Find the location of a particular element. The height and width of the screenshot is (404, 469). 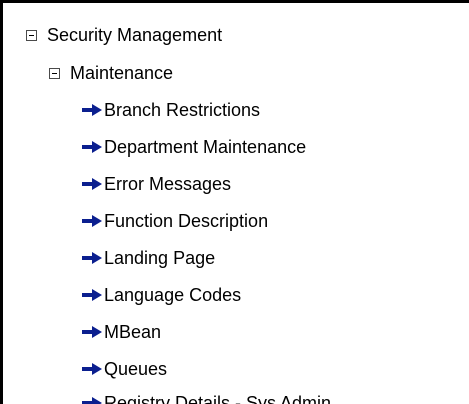

tree-node-security-management: Security Management is located at coordinates (124, 35).